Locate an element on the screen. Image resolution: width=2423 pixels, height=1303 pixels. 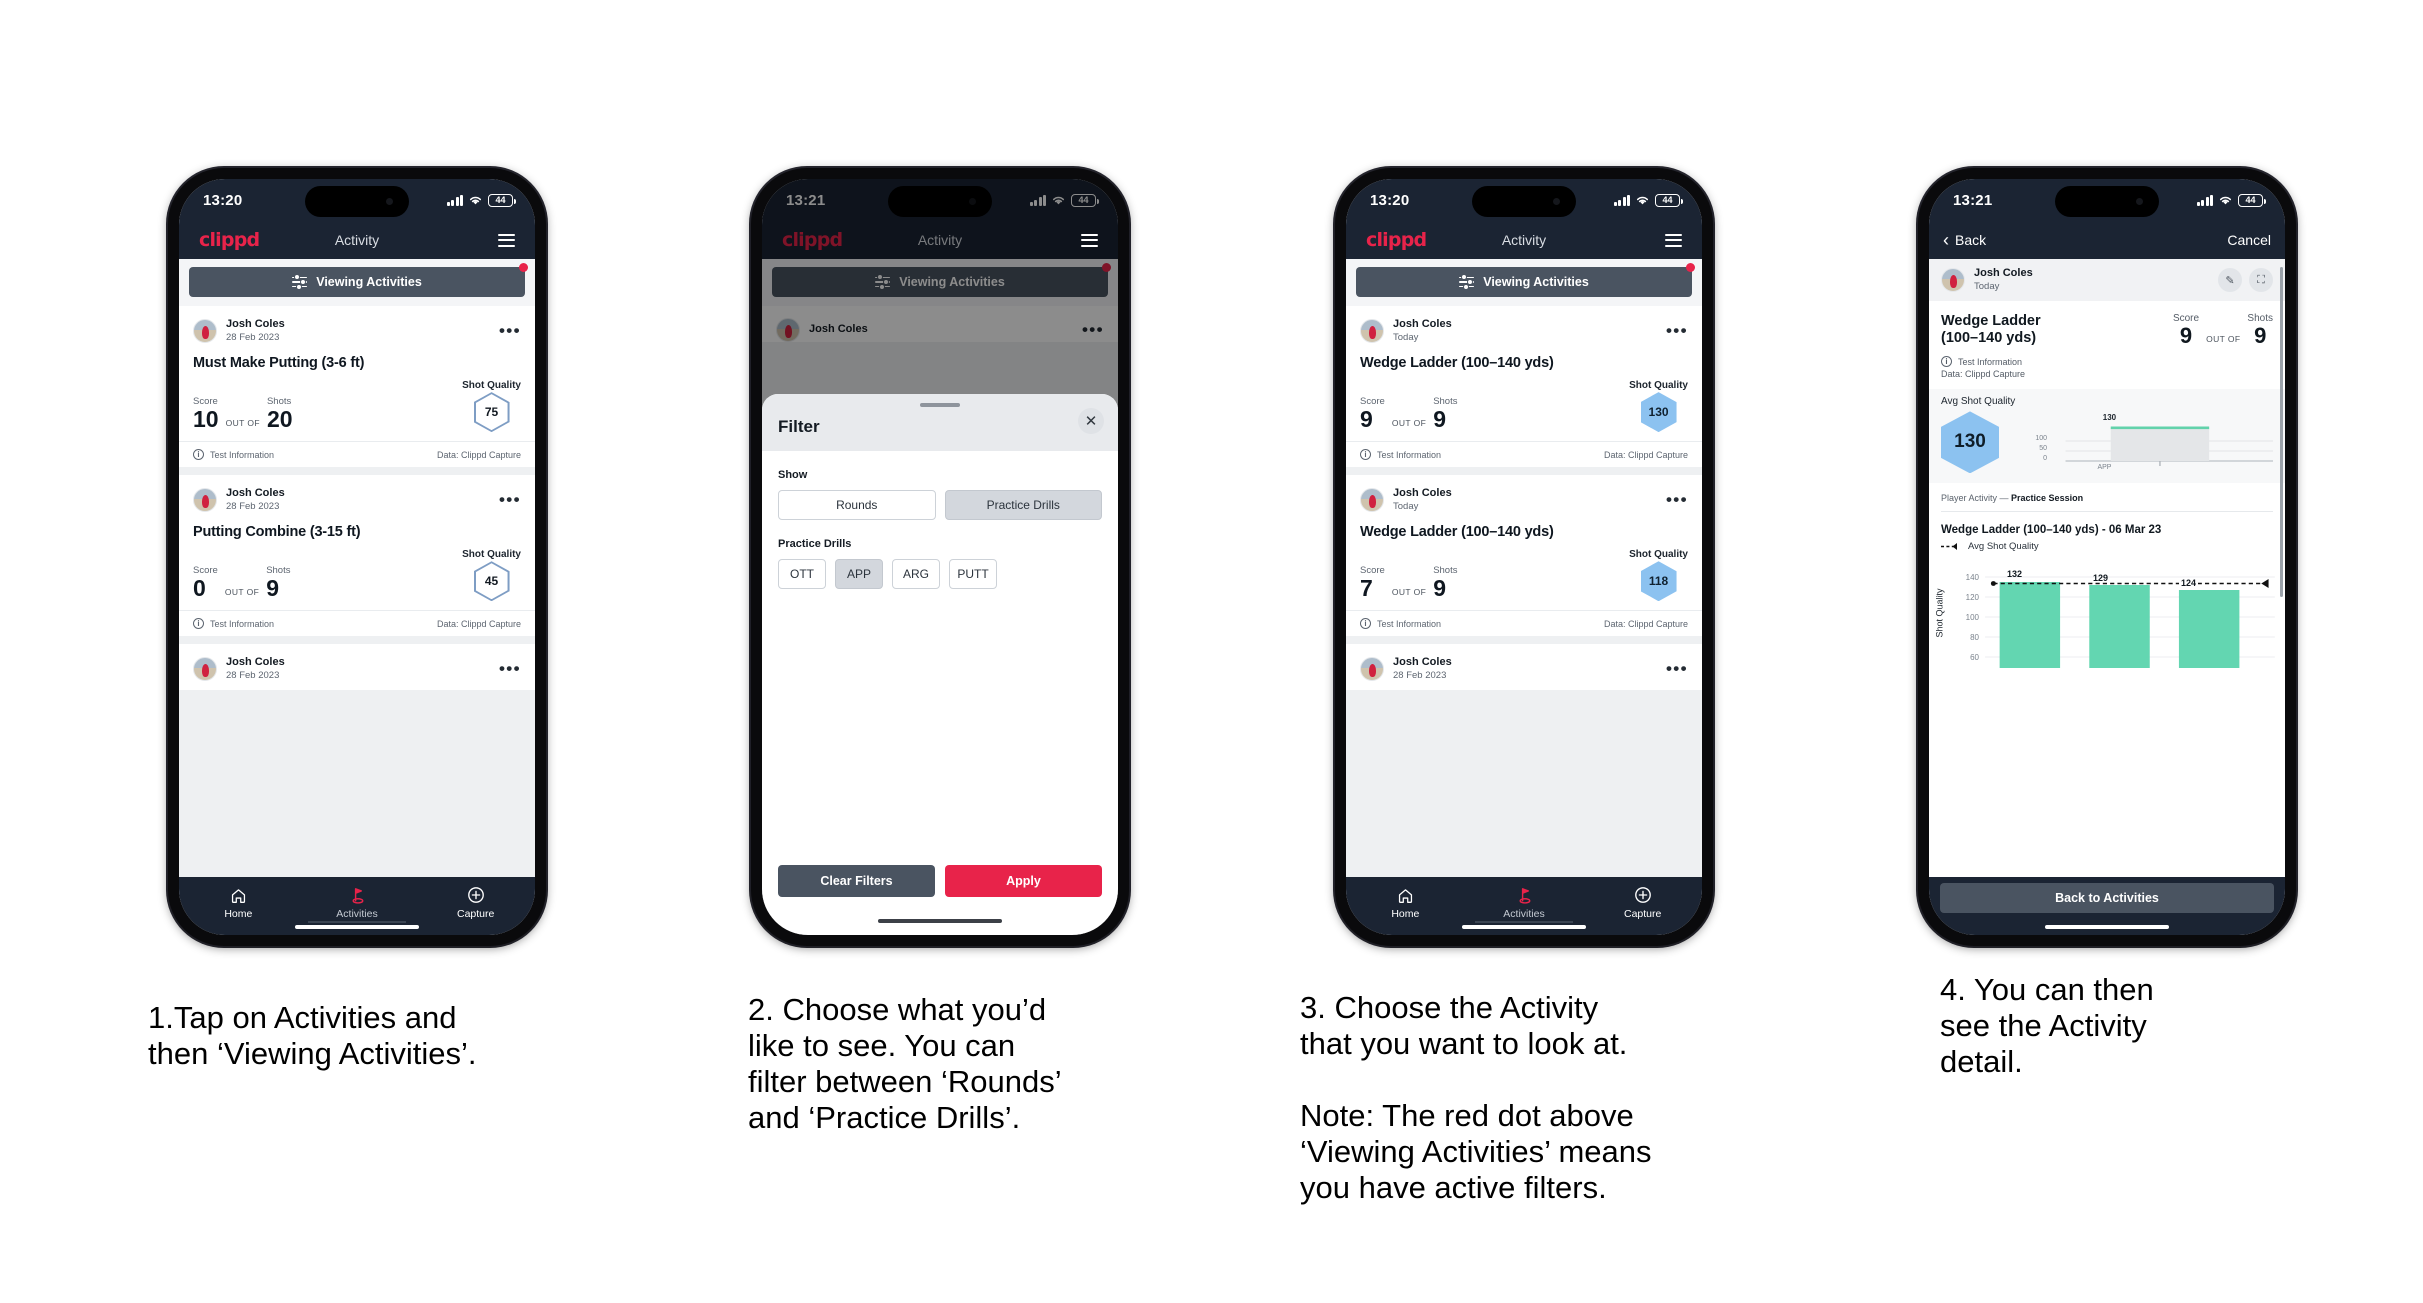
status-bar-3: 13:20 44 is located at coordinates (1524, 200).